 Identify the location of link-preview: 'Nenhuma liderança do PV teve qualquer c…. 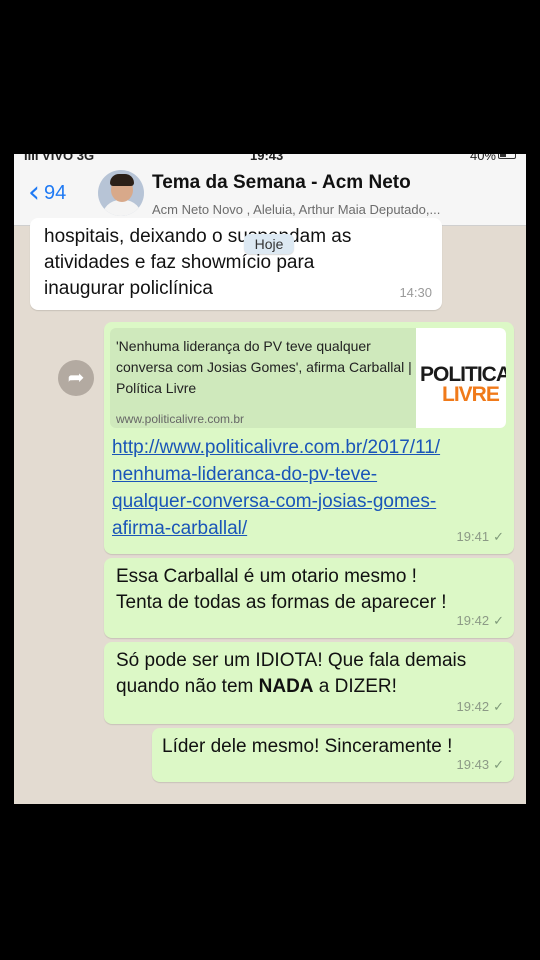
(308, 378).